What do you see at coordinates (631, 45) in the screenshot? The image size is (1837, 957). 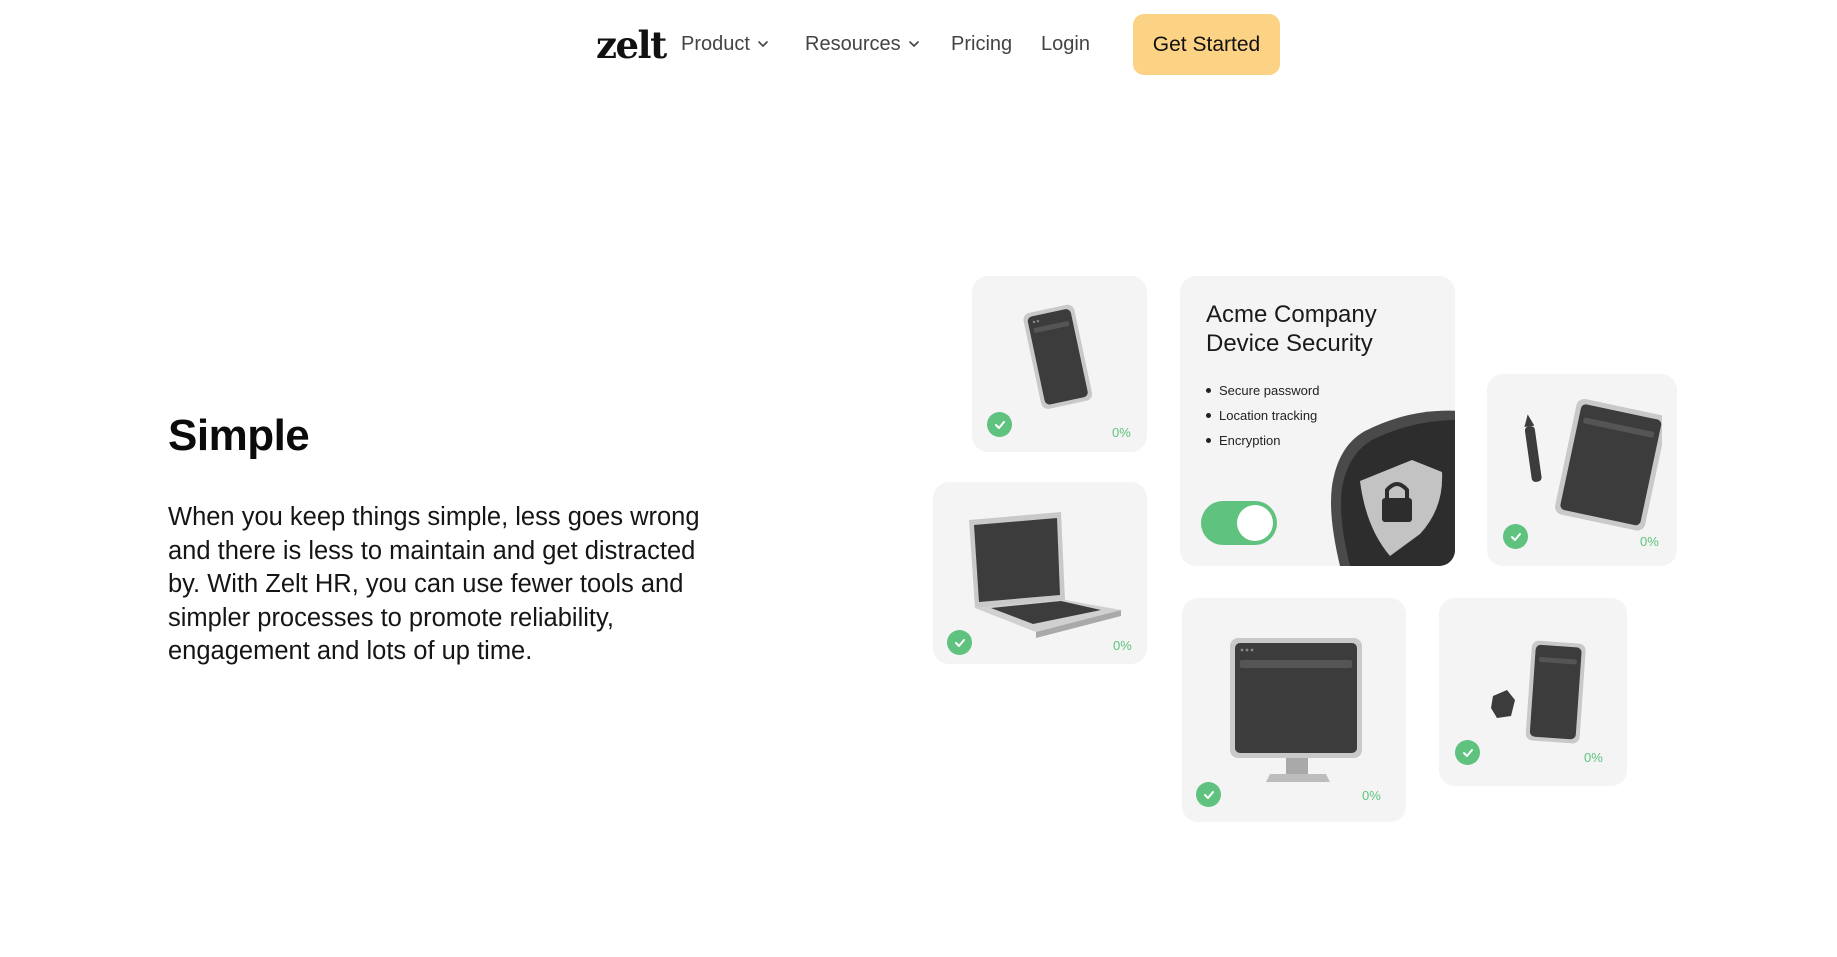 I see `zelt-logo: zelt` at bounding box center [631, 45].